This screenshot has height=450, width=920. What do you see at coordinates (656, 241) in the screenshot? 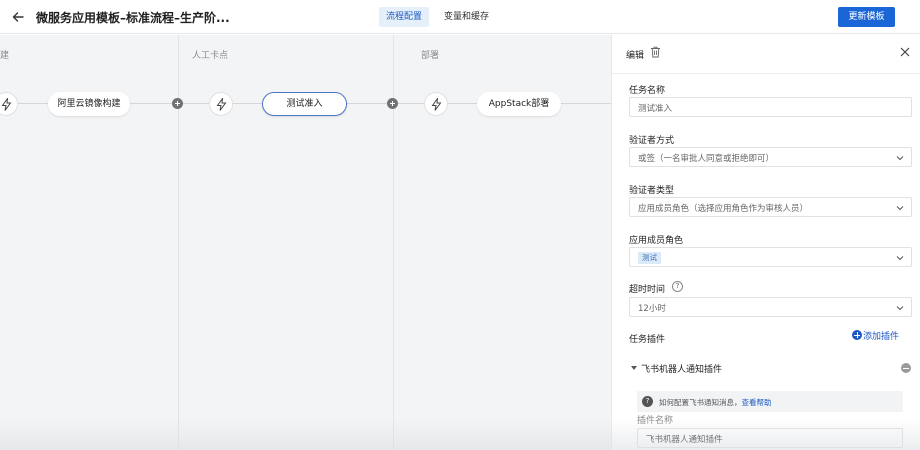
I see `member-role-label: 应用成员角色` at bounding box center [656, 241].